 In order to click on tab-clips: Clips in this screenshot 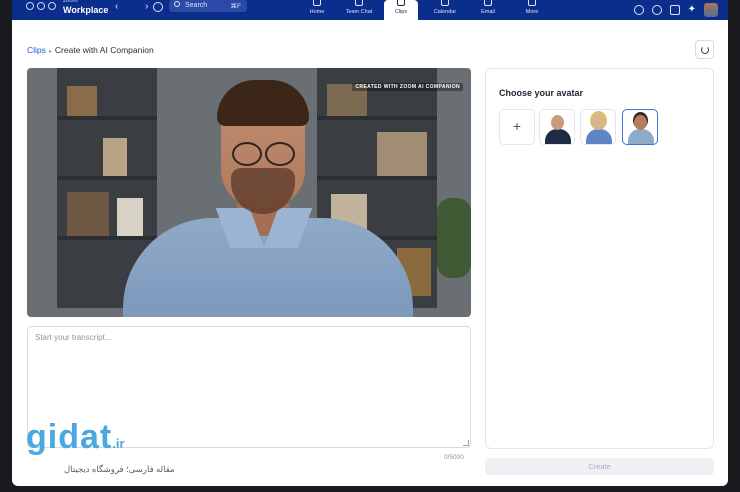, I will do `click(401, 10)`.